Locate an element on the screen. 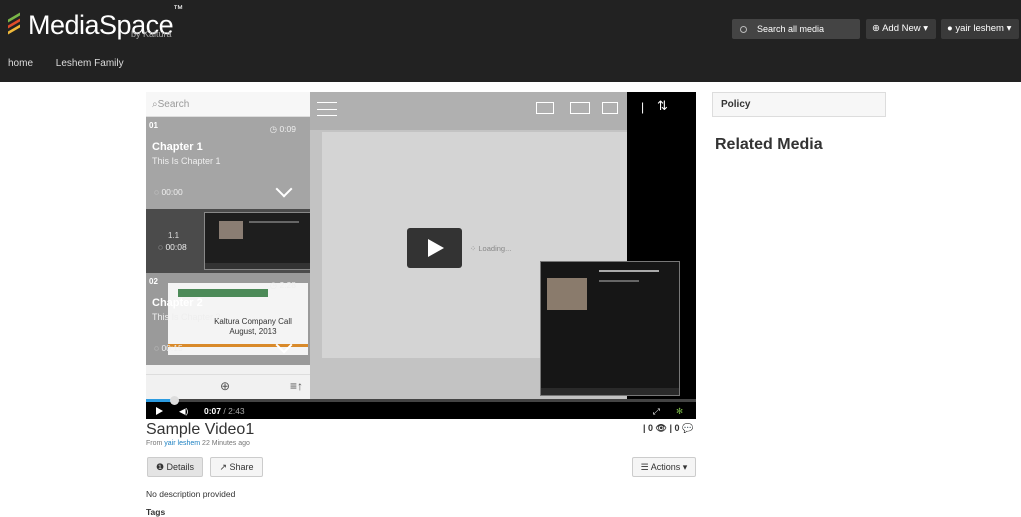  list-icon: ☰ is located at coordinates (644, 467).